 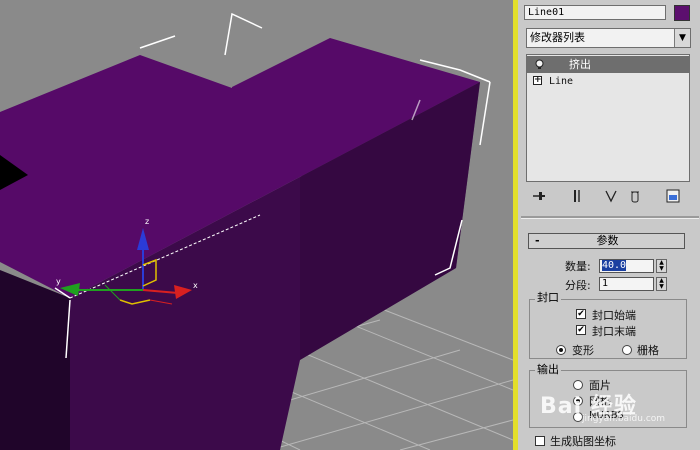 I want to click on axis-z-label: z, so click(x=147, y=221).